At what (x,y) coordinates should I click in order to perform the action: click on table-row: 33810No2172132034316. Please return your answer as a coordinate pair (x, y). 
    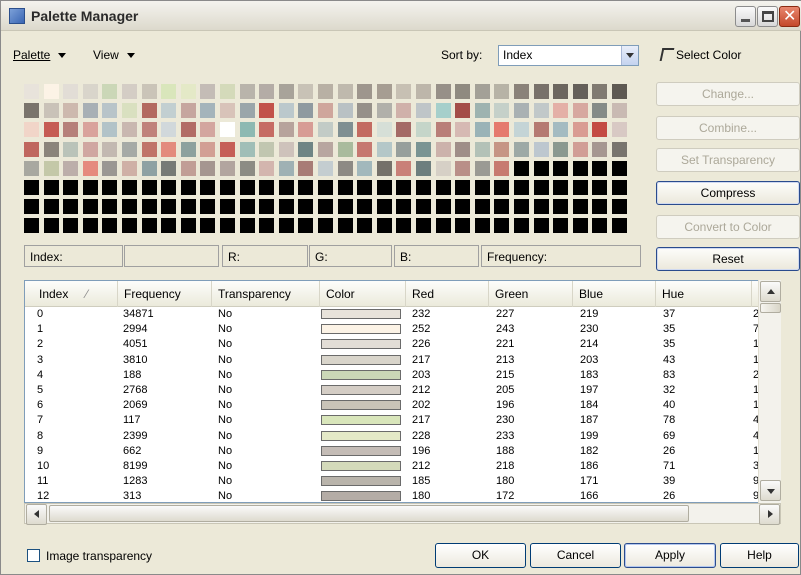
    Looking at the image, I should click on (402, 360).